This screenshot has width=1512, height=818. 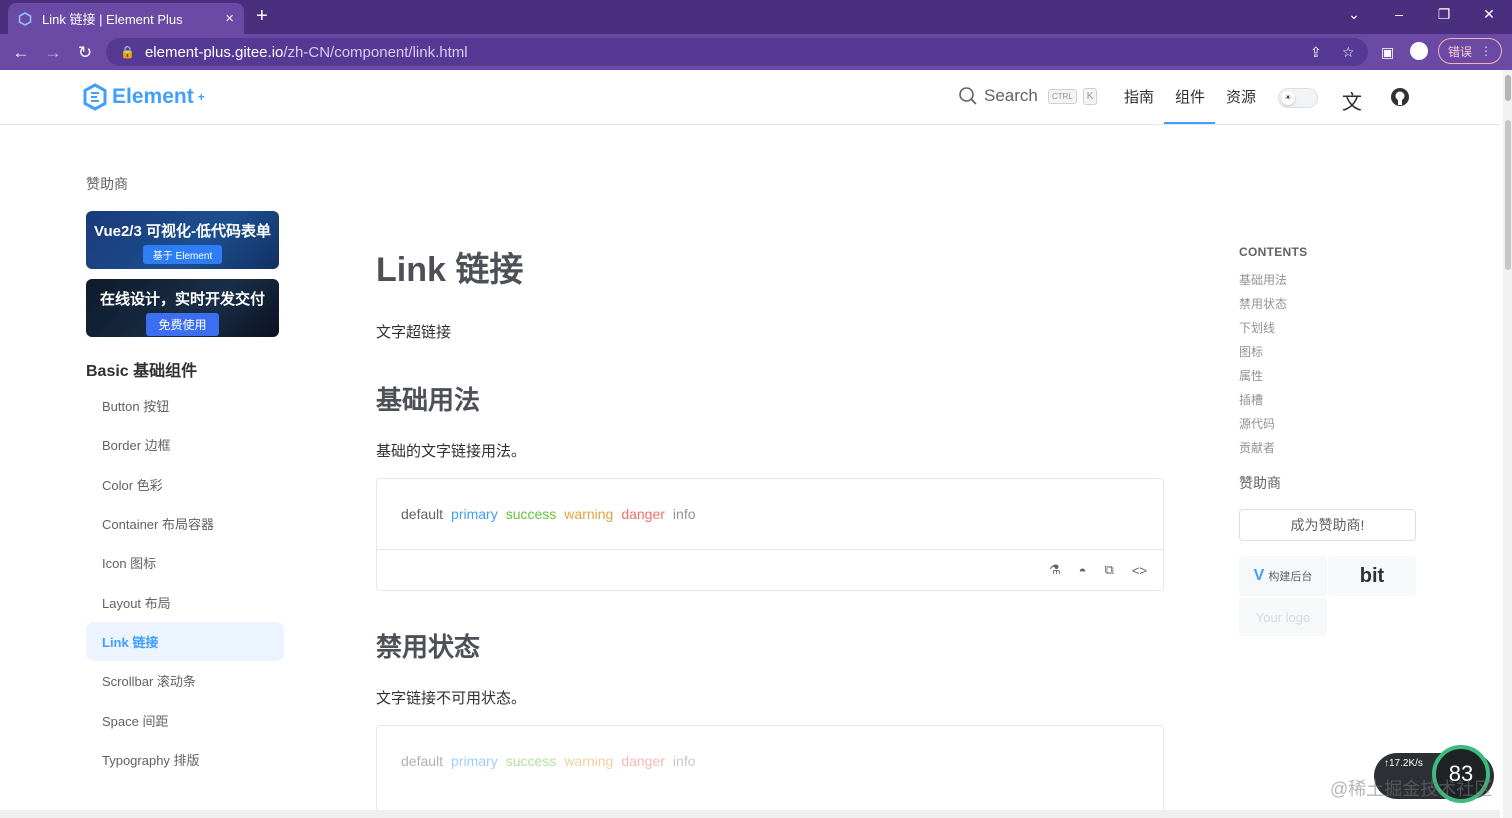 I want to click on menu-dots-icon: ⋮, so click(x=1486, y=51).